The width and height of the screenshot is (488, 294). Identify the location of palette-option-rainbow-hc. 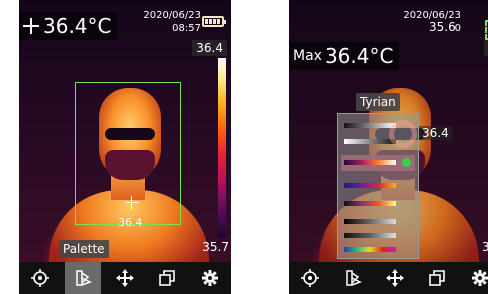
(374, 250).